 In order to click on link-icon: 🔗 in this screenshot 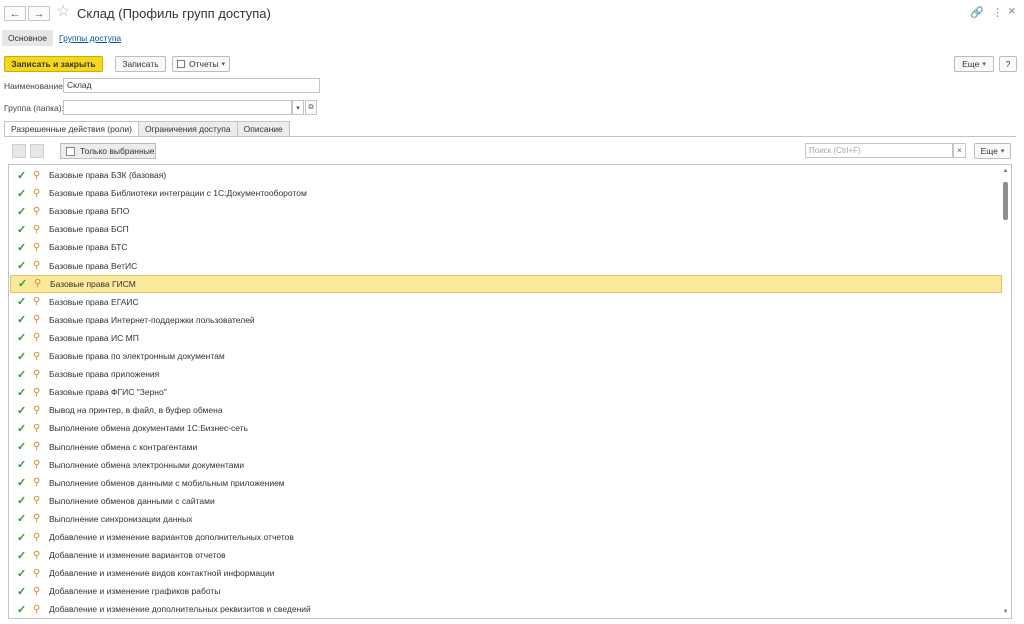, I will do `click(977, 12)`.